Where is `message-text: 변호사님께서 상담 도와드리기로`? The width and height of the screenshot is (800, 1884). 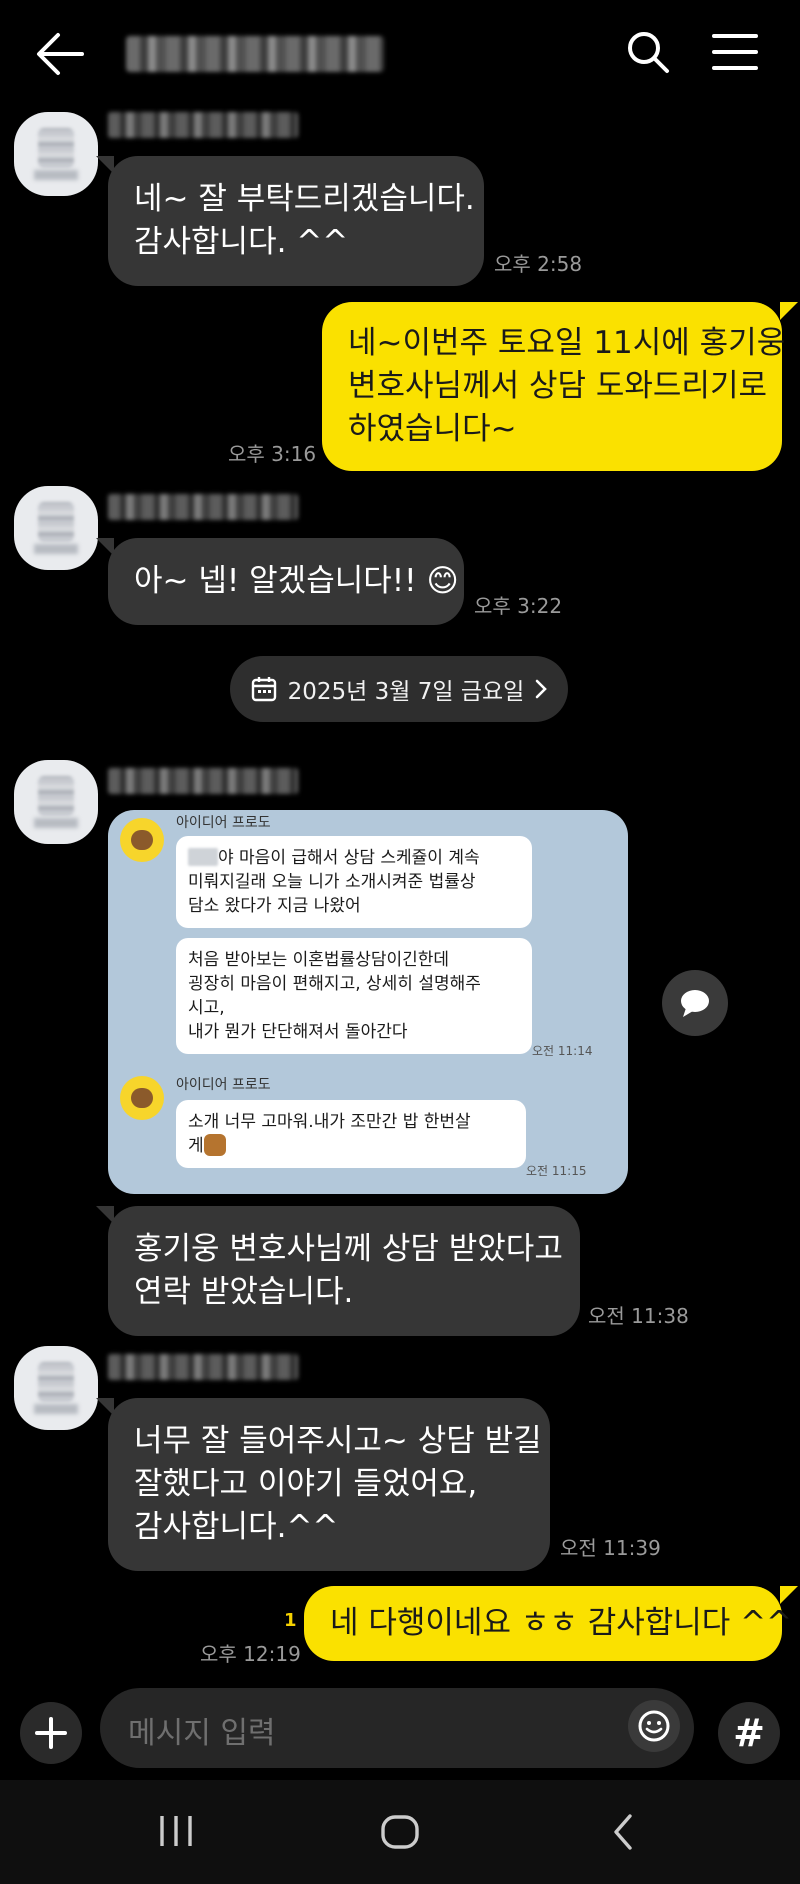
message-text: 변호사님께서 상담 도와드리기로 is located at coordinates (557, 386).